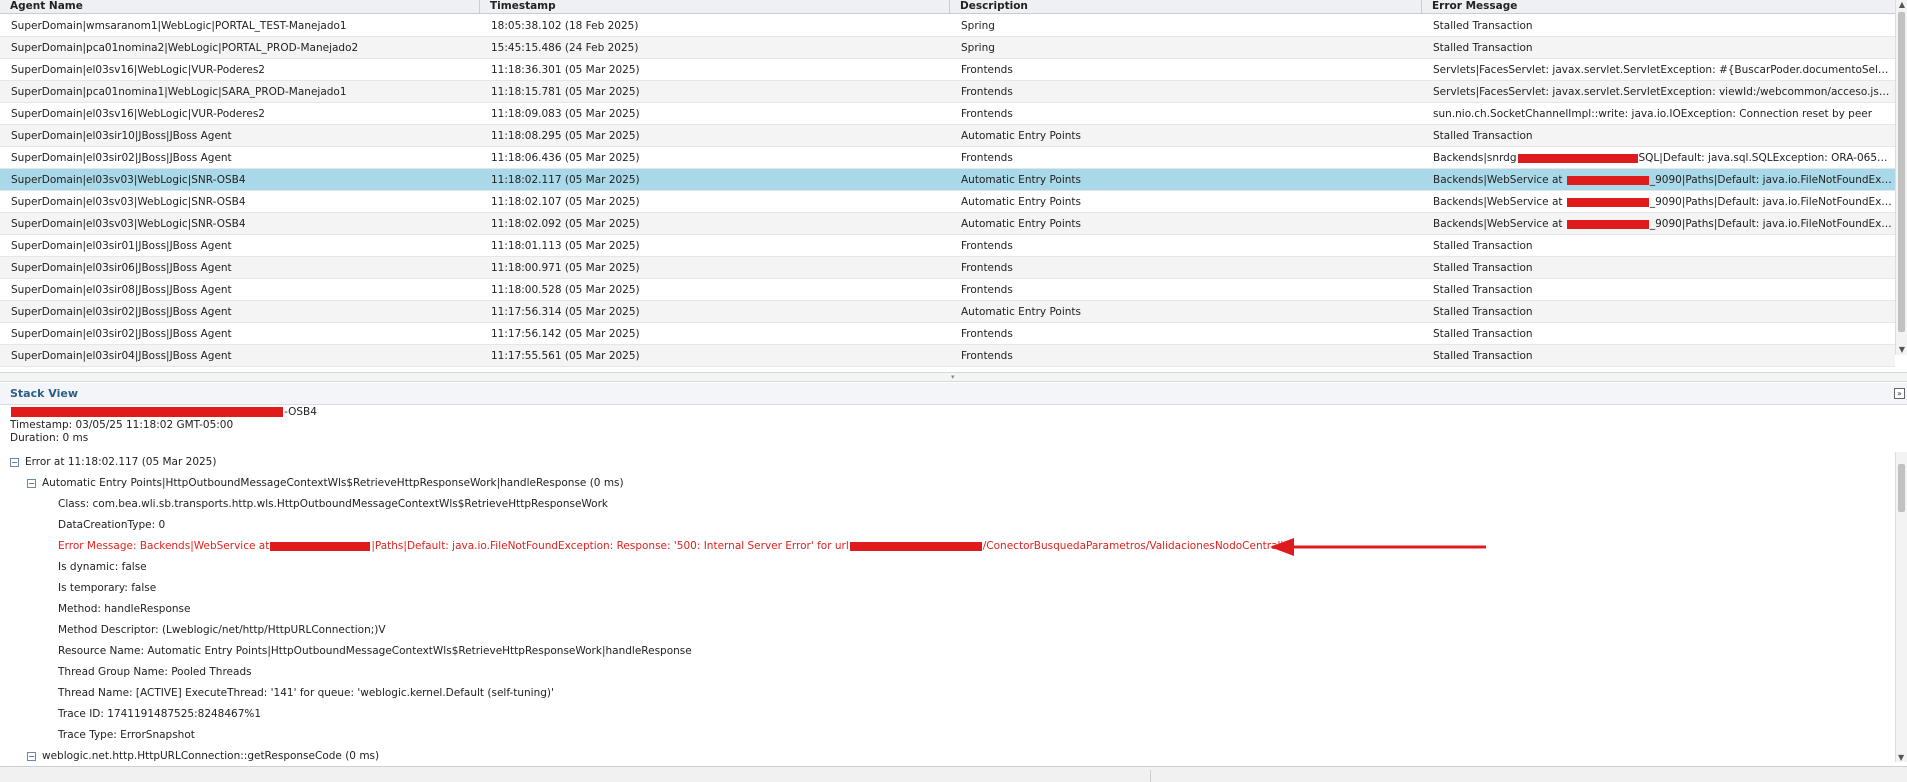 The height and width of the screenshot is (782, 1907). I want to click on double-chevron-icon: », so click(1899, 393).